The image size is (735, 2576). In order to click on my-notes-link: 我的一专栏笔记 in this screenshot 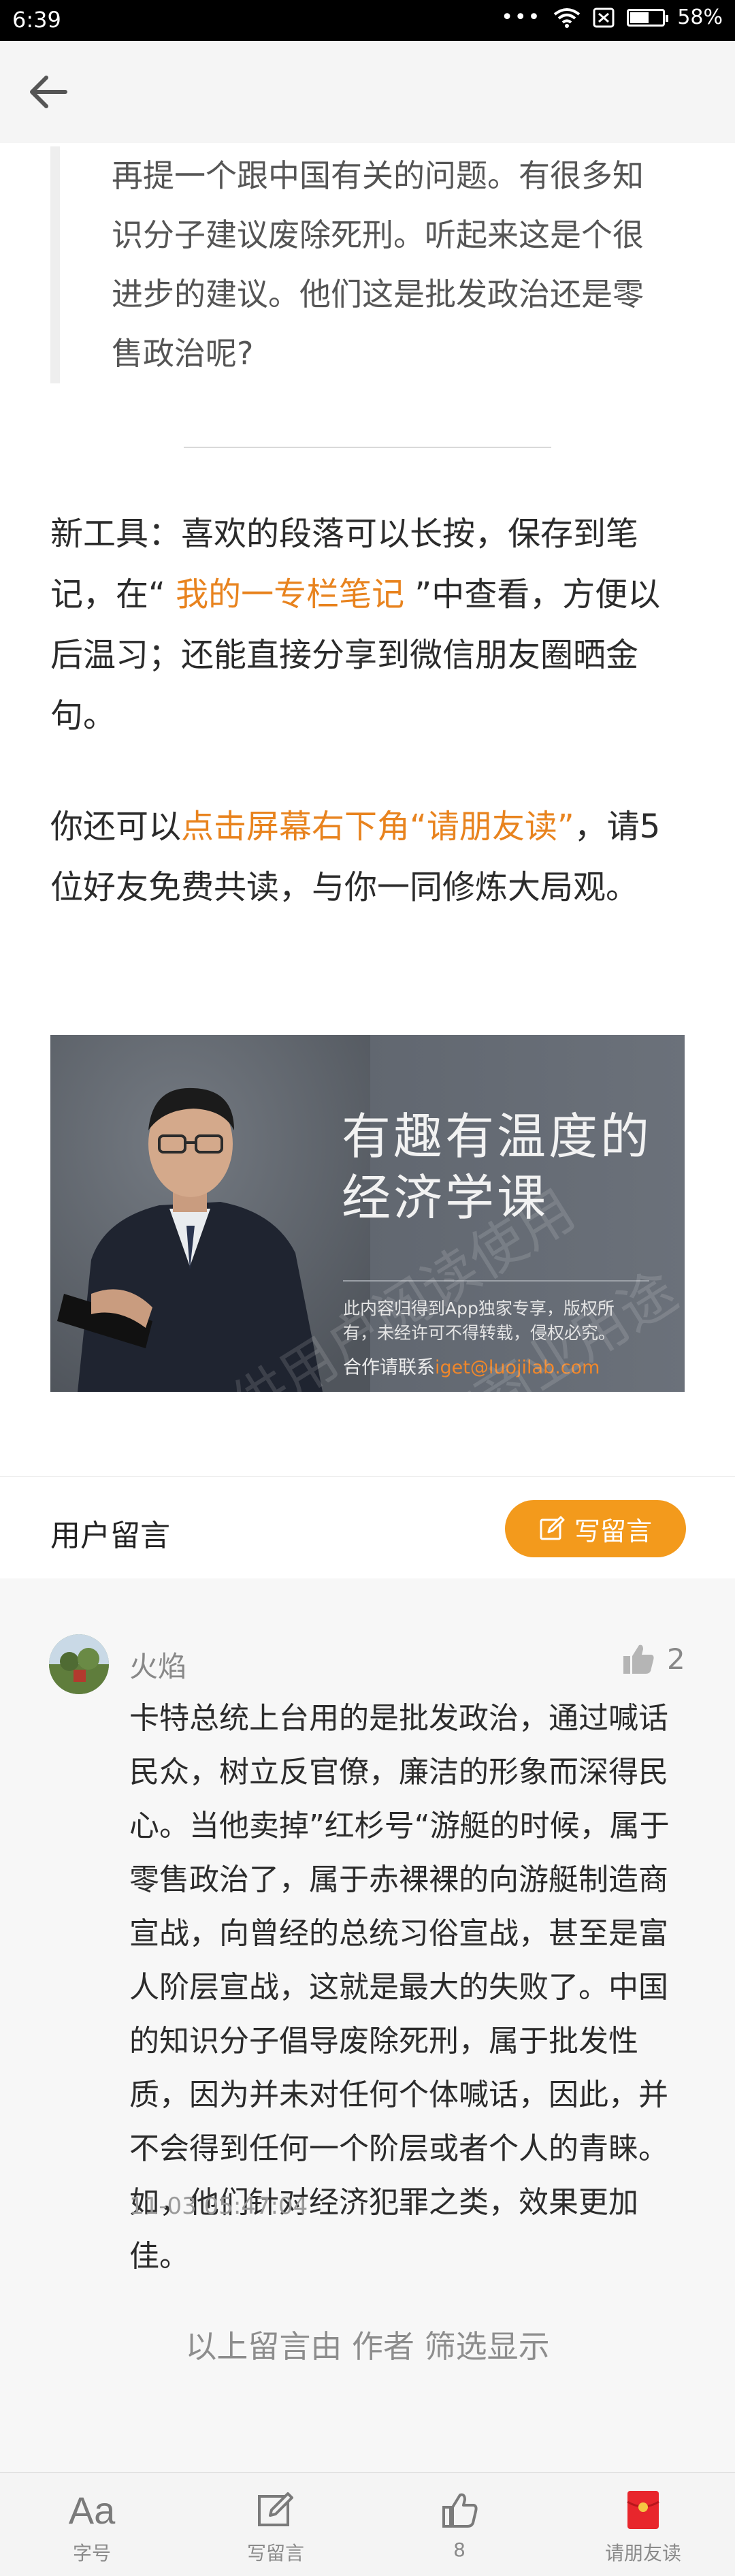, I will do `click(290, 594)`.